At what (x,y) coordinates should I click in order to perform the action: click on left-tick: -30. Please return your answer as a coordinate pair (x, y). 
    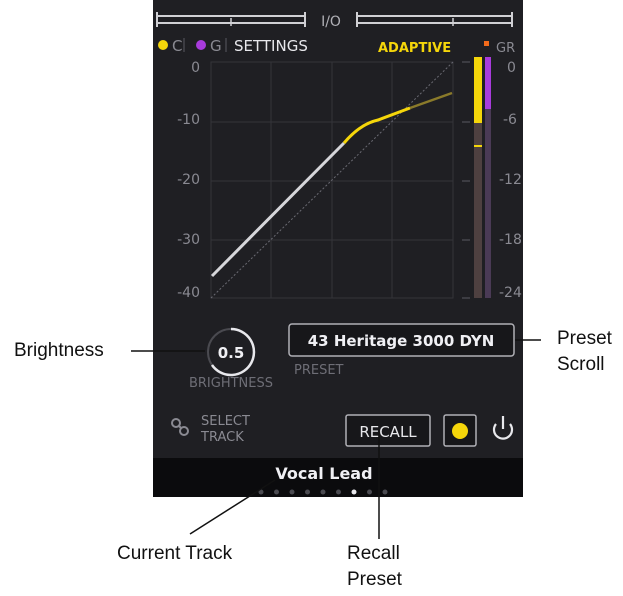
    Looking at the image, I should click on (188, 240).